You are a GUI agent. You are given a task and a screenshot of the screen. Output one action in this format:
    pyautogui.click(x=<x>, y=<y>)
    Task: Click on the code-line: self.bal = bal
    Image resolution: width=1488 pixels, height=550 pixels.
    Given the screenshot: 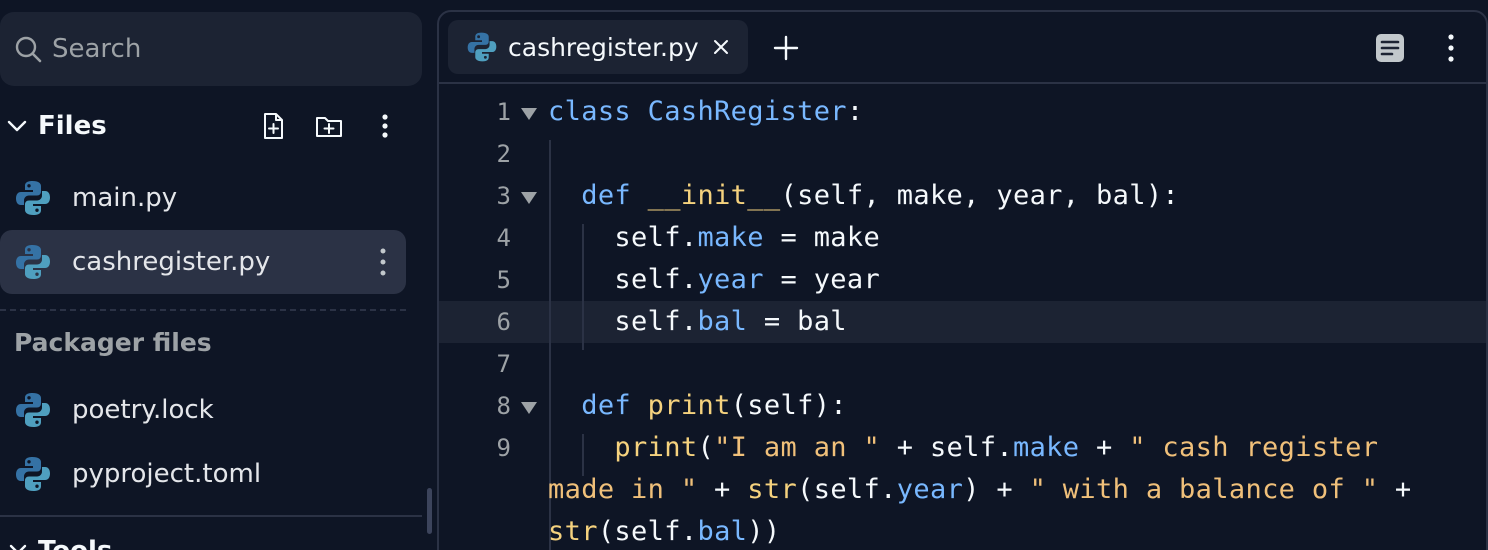 What is the action you would take?
    pyautogui.click(x=697, y=321)
    